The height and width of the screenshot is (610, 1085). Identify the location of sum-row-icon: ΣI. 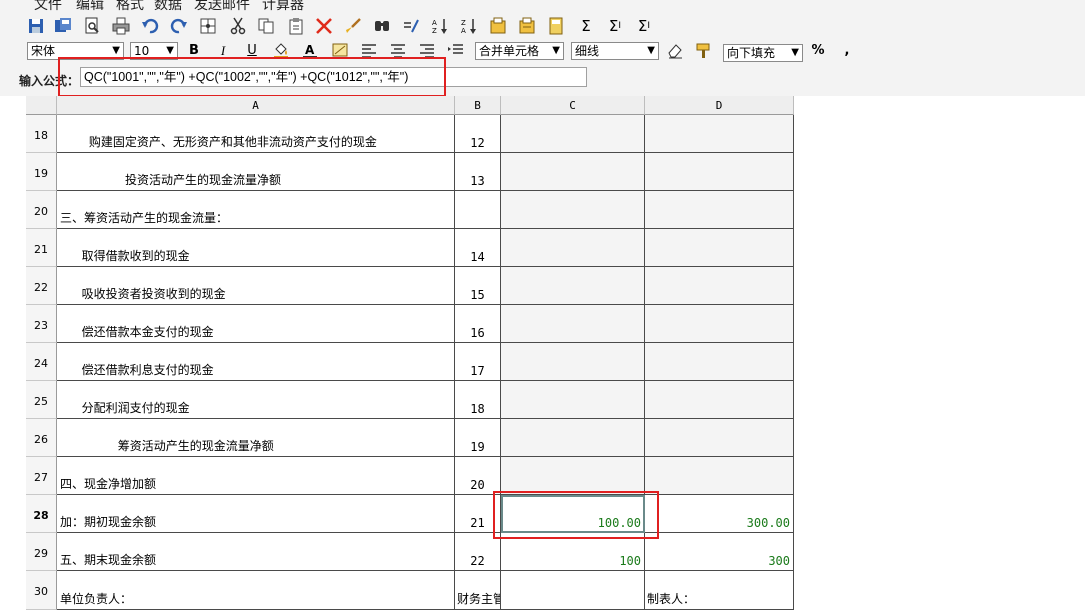
(615, 26).